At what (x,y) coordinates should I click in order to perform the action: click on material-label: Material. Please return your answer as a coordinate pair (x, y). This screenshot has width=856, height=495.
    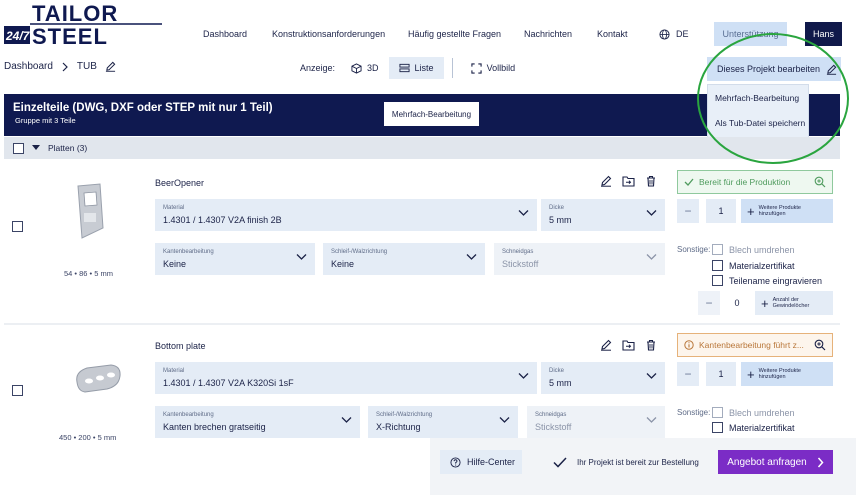
    Looking at the image, I should click on (174, 208).